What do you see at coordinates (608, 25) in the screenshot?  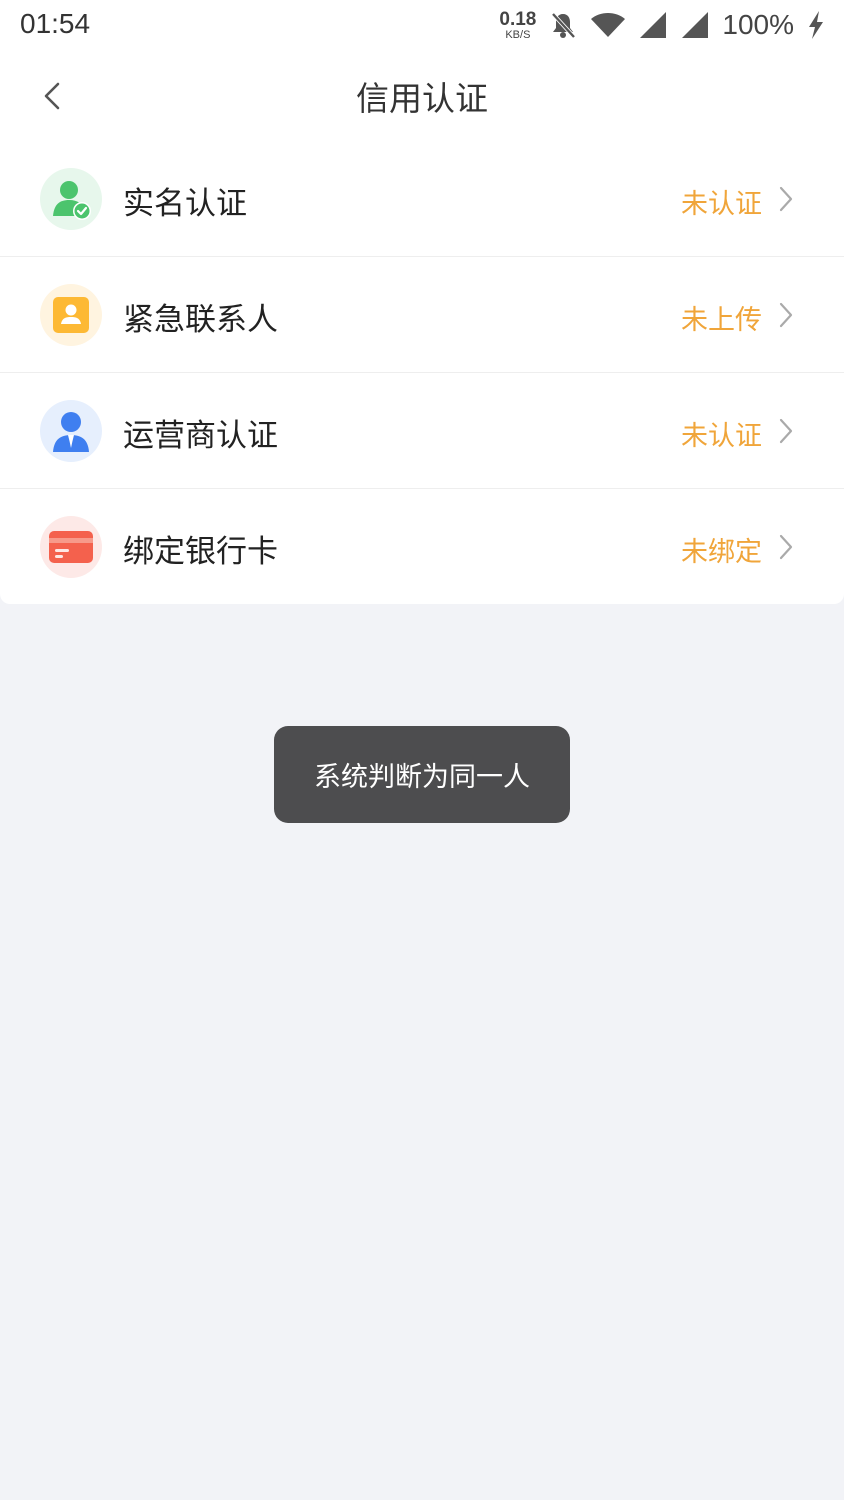 I see `wifi-icon` at bounding box center [608, 25].